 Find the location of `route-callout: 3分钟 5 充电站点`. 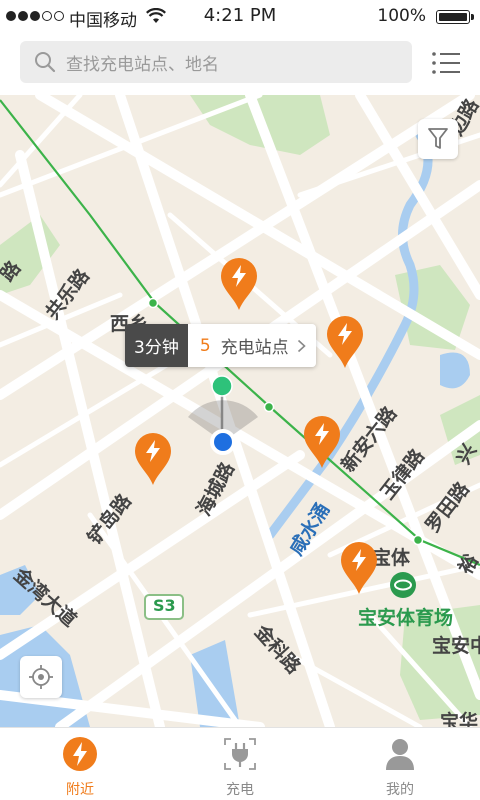

route-callout: 3分钟 5 充电站点 is located at coordinates (220, 345).